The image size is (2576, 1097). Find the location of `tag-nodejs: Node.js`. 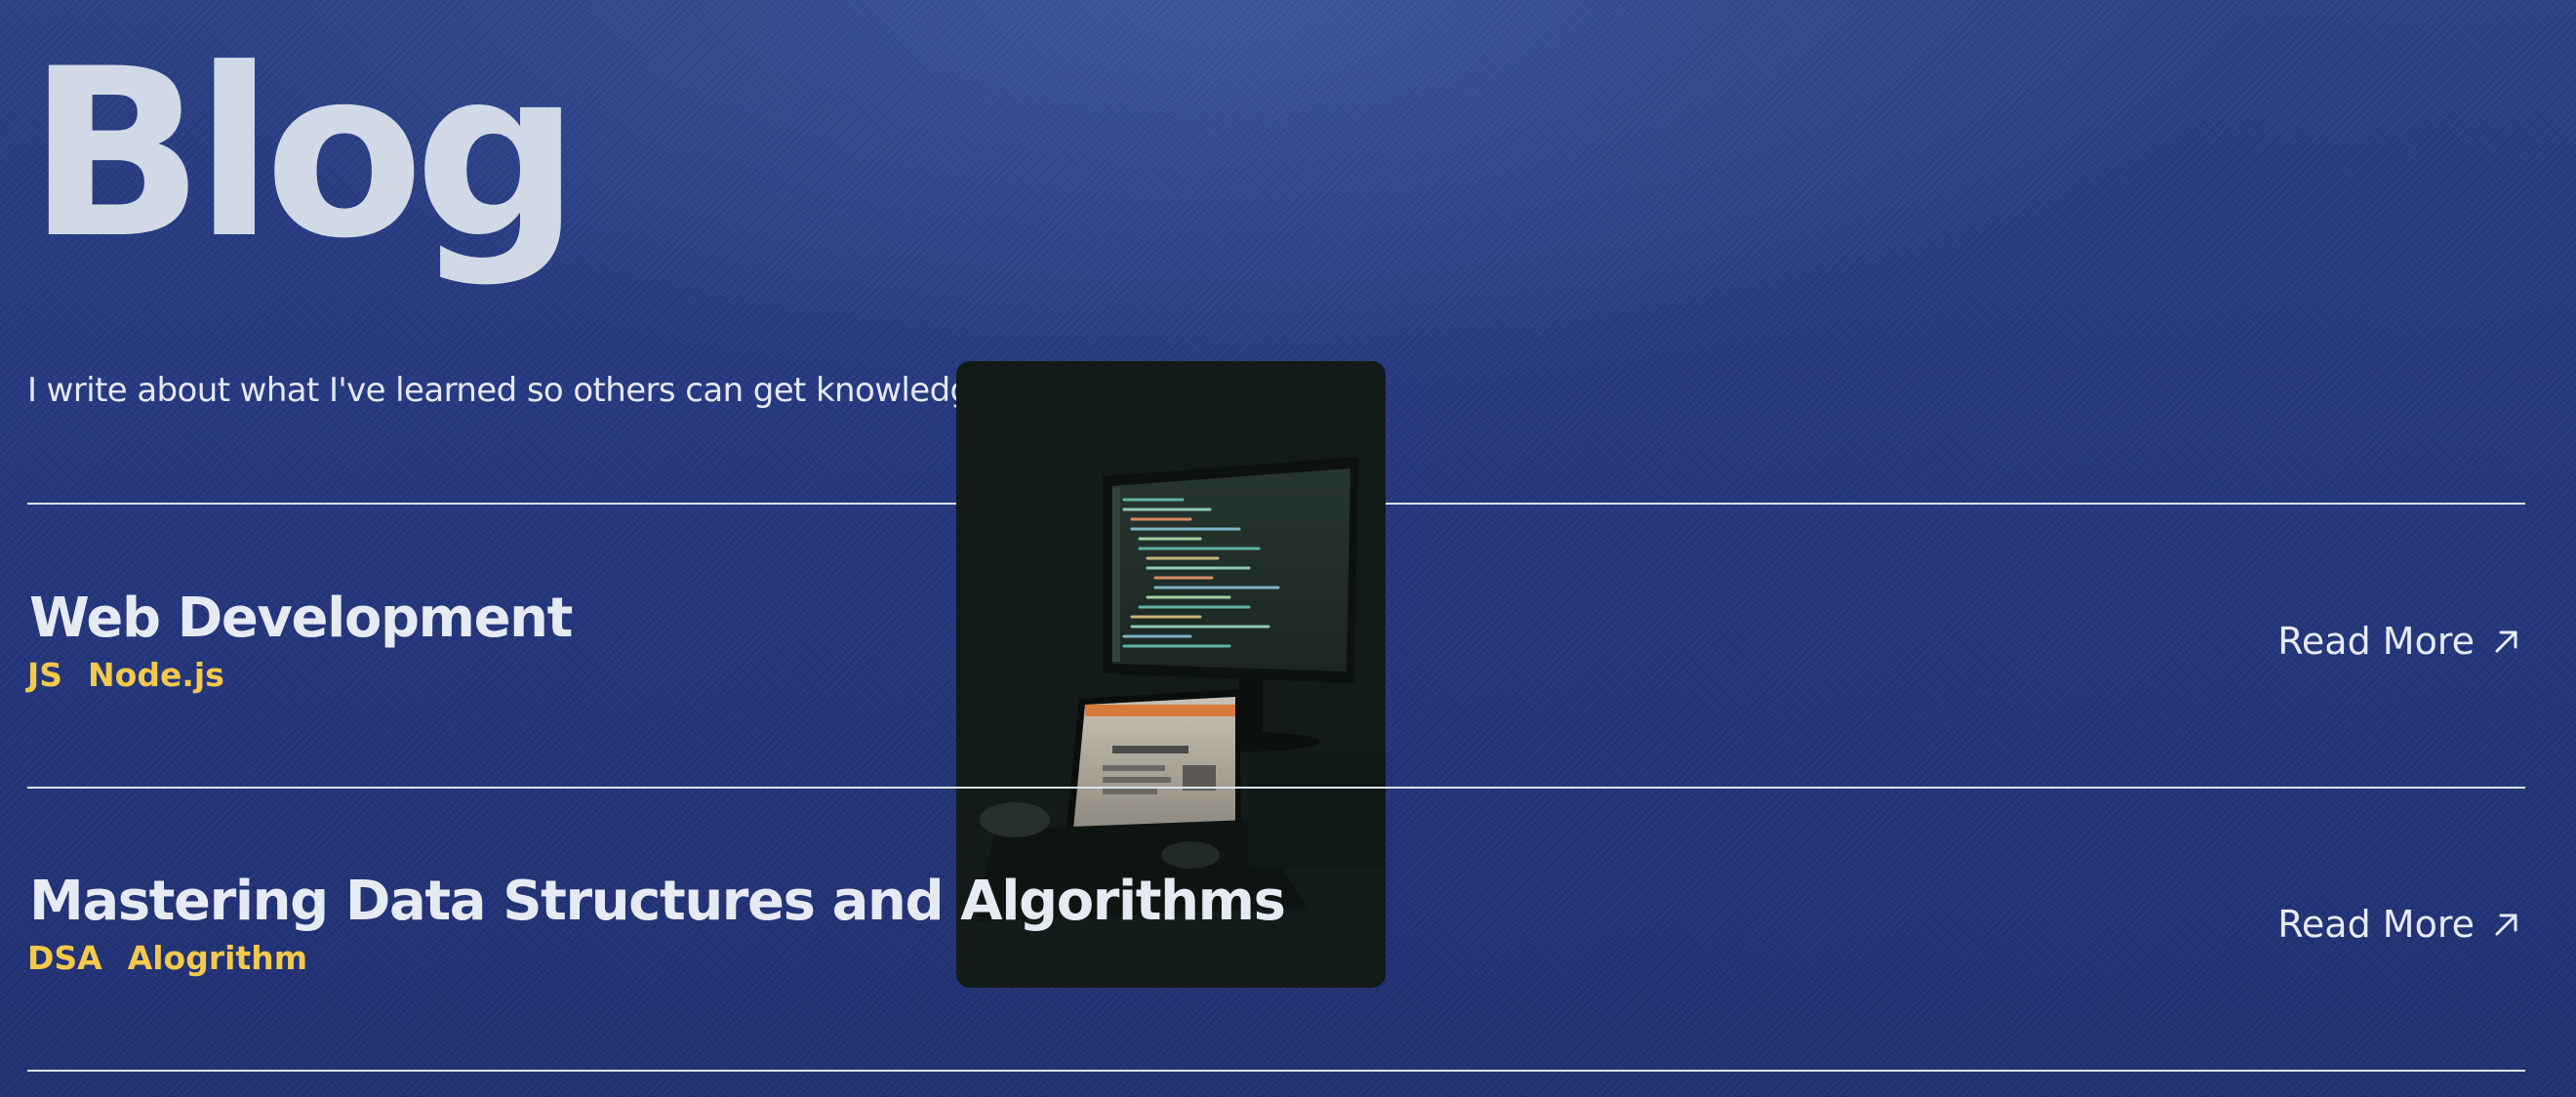

tag-nodejs: Node.js is located at coordinates (156, 675).